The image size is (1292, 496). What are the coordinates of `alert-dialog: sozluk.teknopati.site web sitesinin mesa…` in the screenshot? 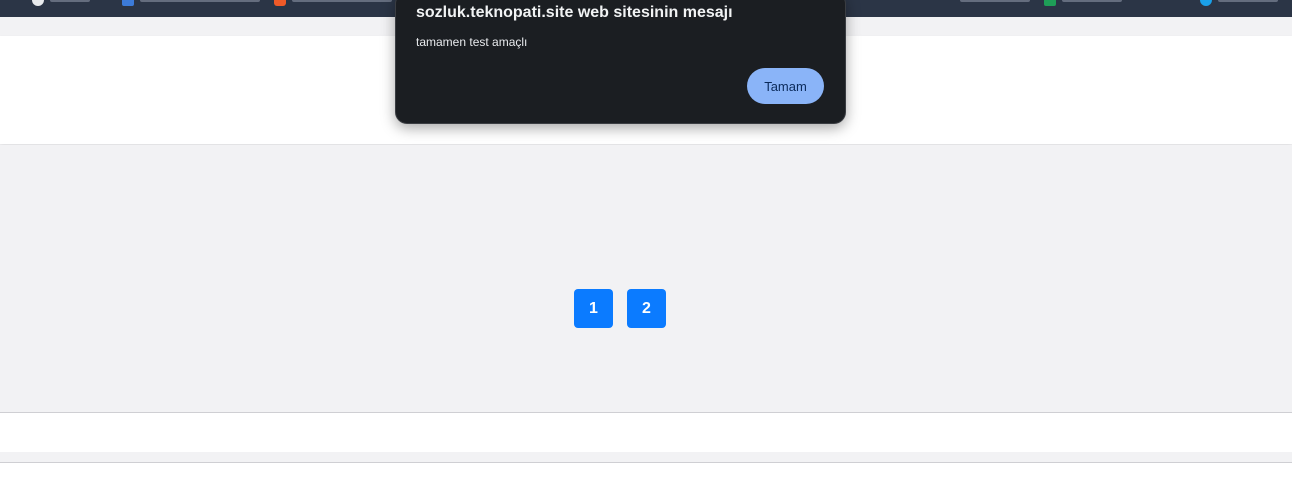 It's located at (620, 62).